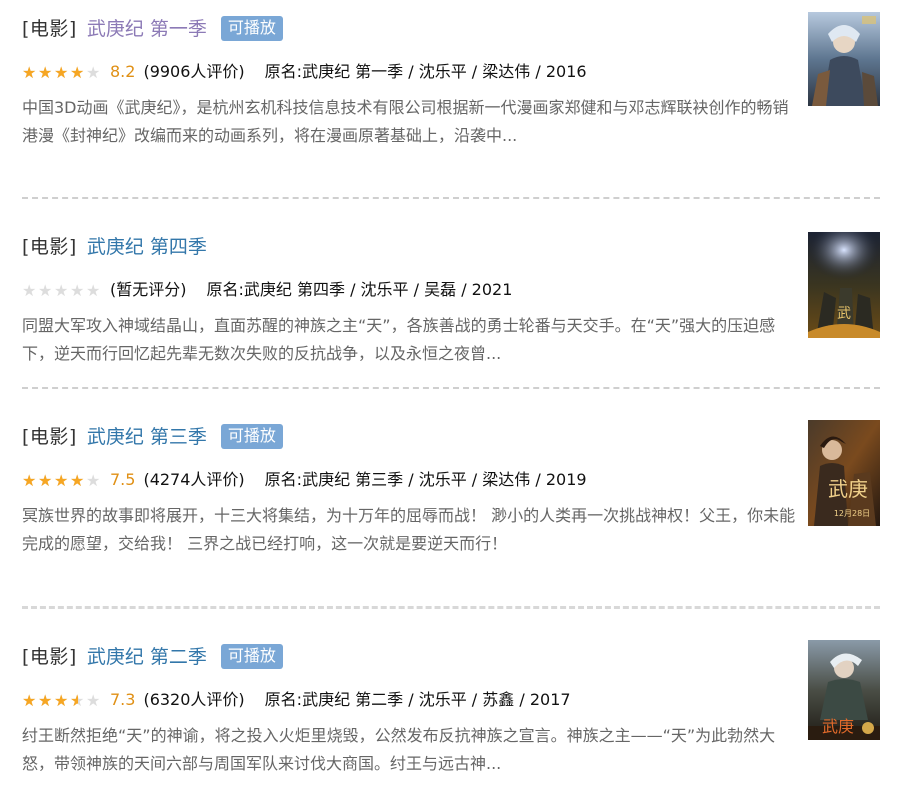 This screenshot has width=898, height=792. What do you see at coordinates (417, 699) in the screenshot?
I see `original-info: 原名:武庚纪 第二季 / 沈乐平 / 苏鑫 / 2017` at bounding box center [417, 699].